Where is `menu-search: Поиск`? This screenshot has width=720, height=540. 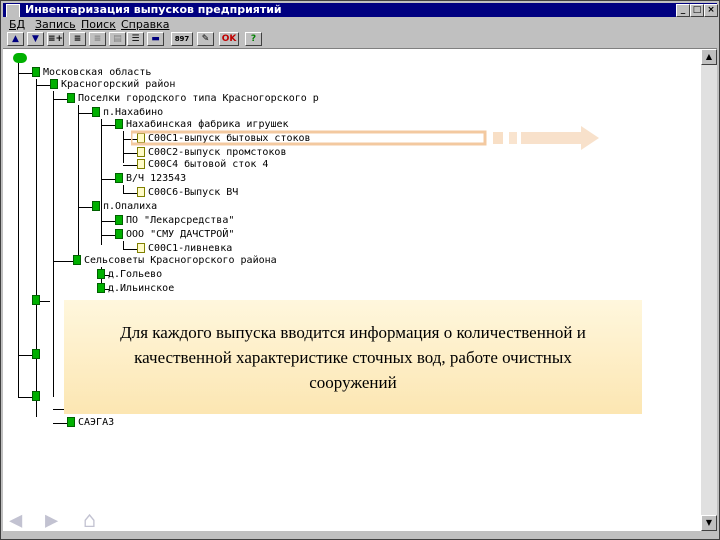 menu-search: Поиск is located at coordinates (98, 24).